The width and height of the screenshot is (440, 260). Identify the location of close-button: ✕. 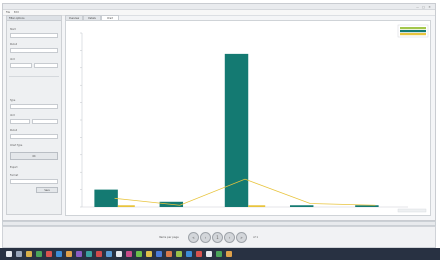
(429, 7).